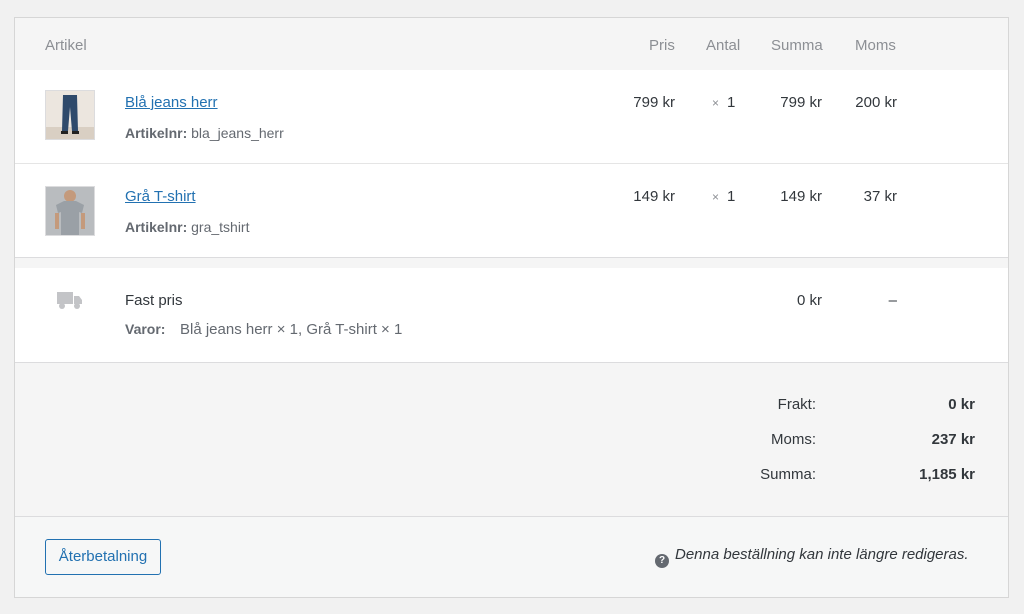 The width and height of the screenshot is (1024, 614). I want to click on jeans-thumbnail, so click(70, 115).